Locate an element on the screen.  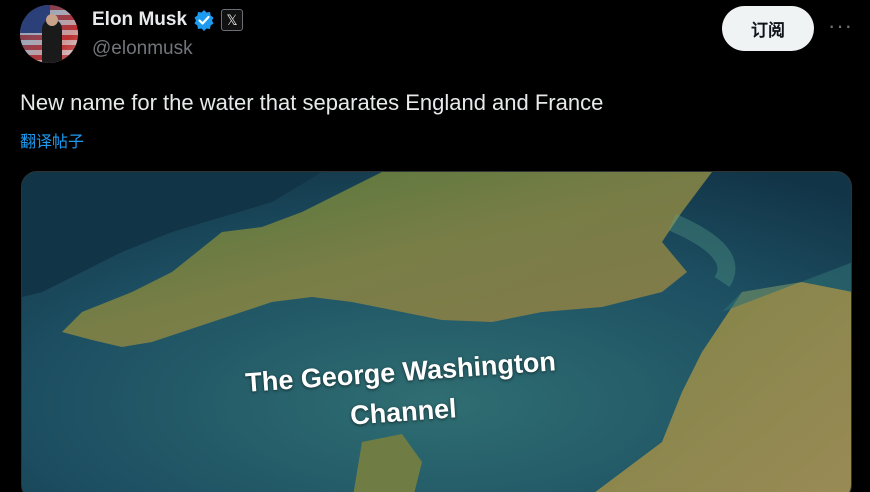
verified-badge-icon is located at coordinates (204, 20).